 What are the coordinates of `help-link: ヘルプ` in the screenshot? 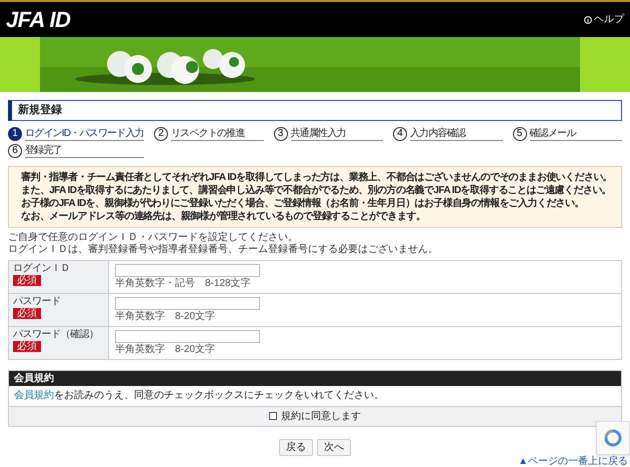 It's located at (604, 19).